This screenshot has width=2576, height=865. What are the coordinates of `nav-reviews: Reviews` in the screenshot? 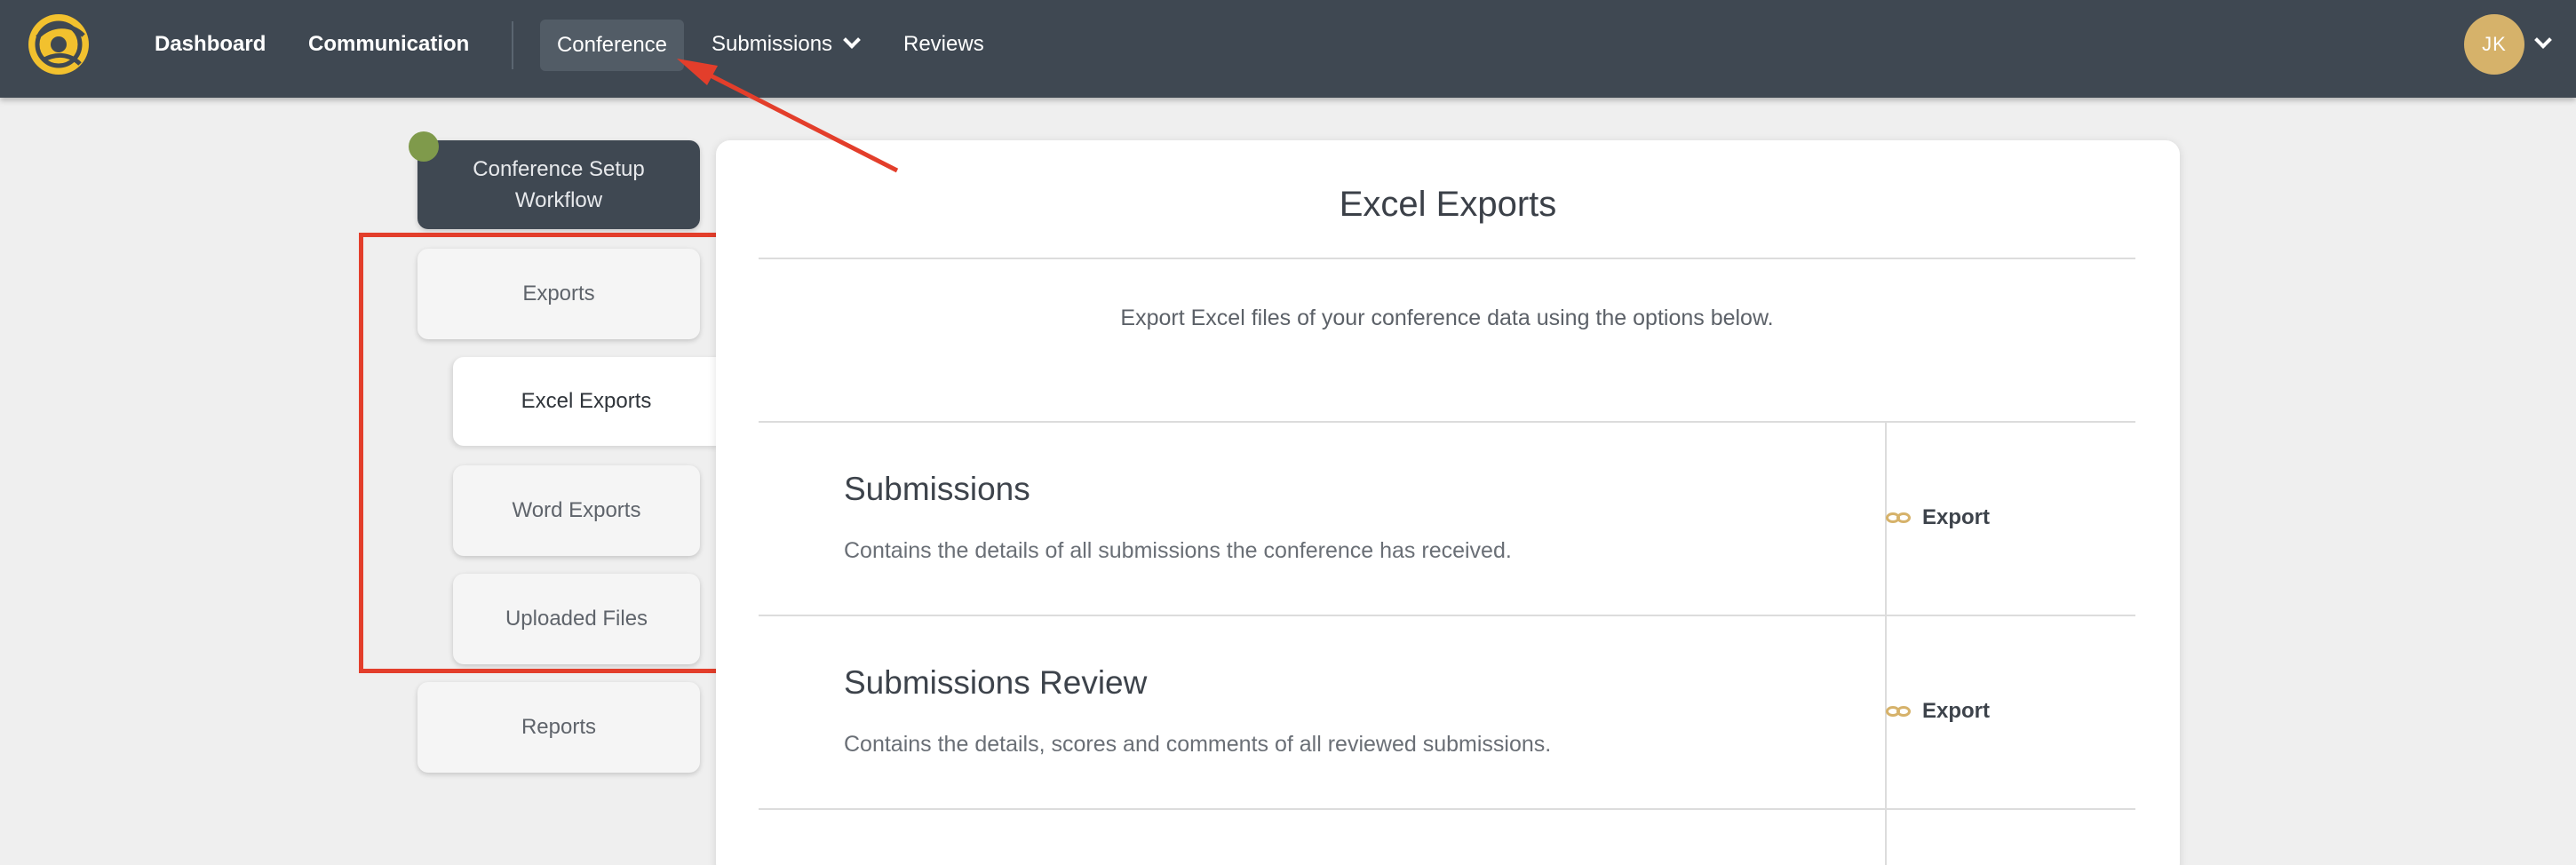 It's located at (943, 44).